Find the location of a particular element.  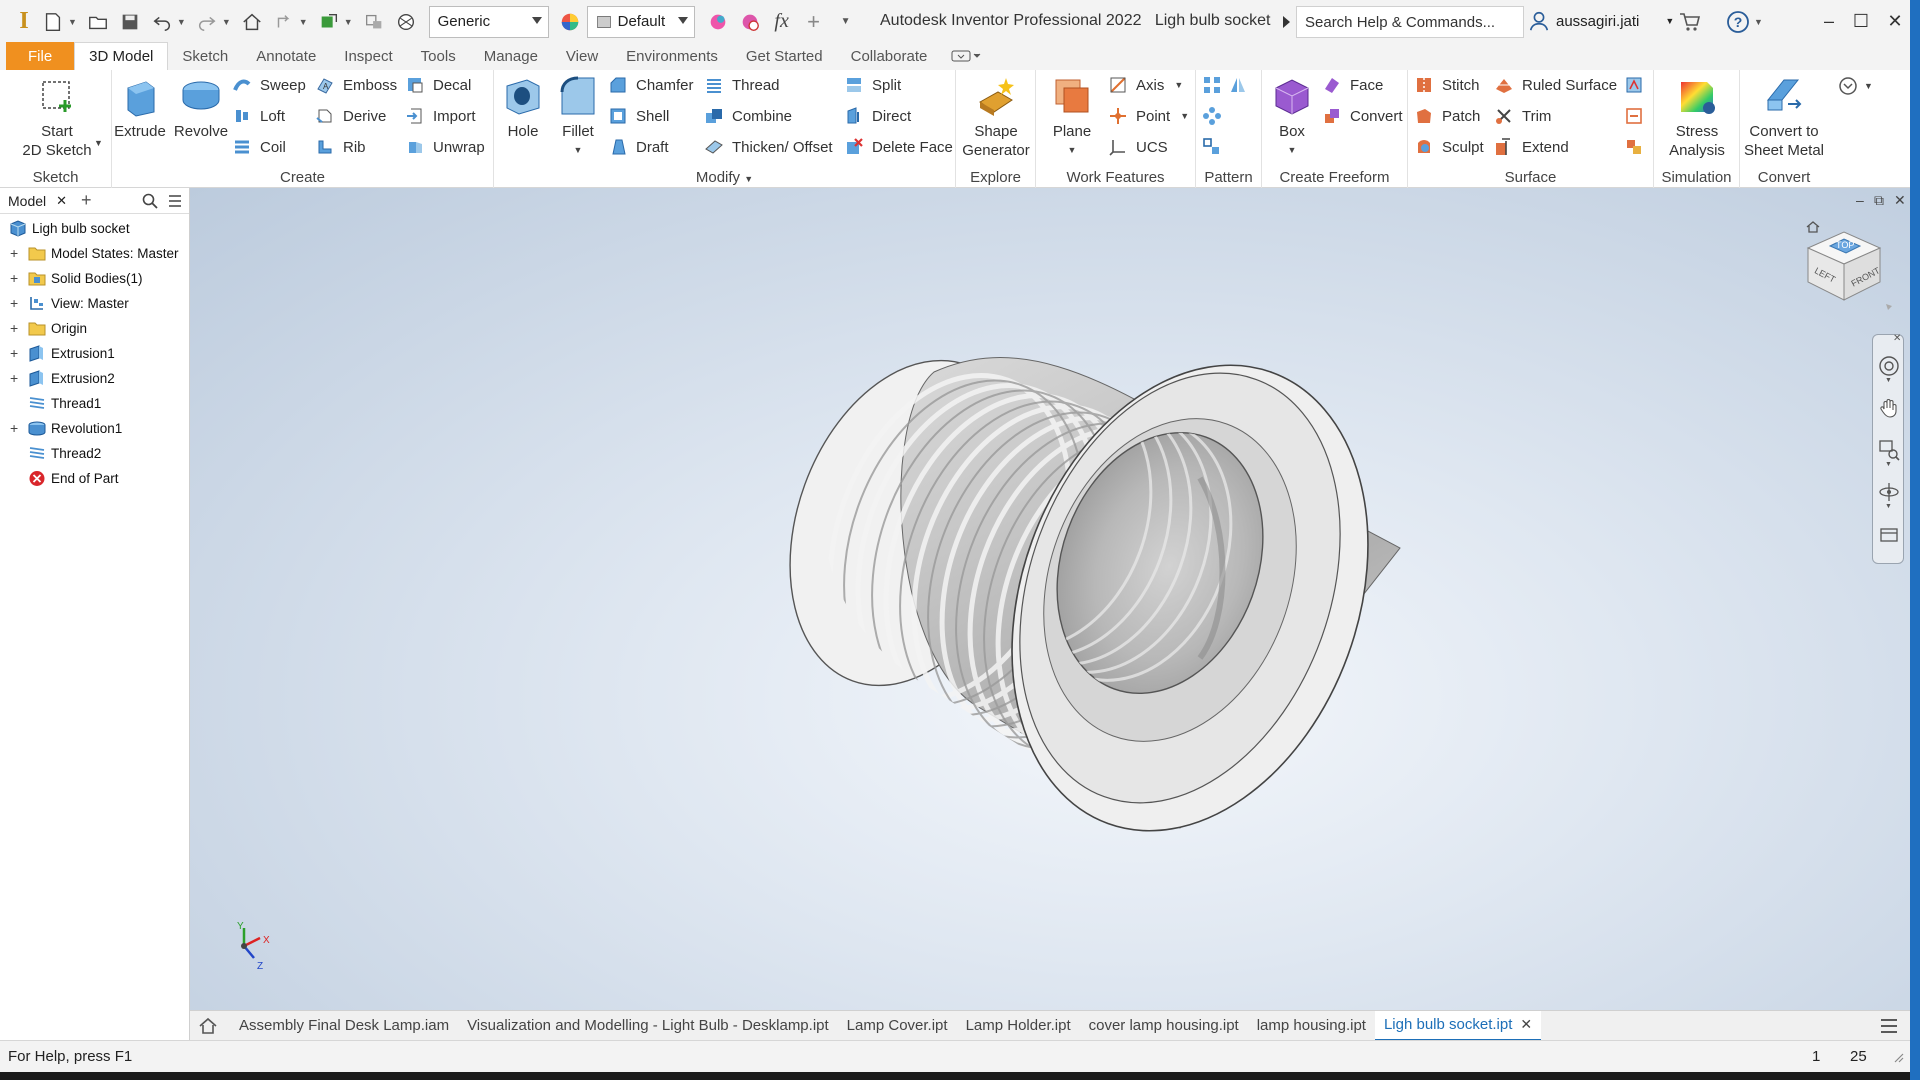

clear-appearance-icon is located at coordinates (750, 22).